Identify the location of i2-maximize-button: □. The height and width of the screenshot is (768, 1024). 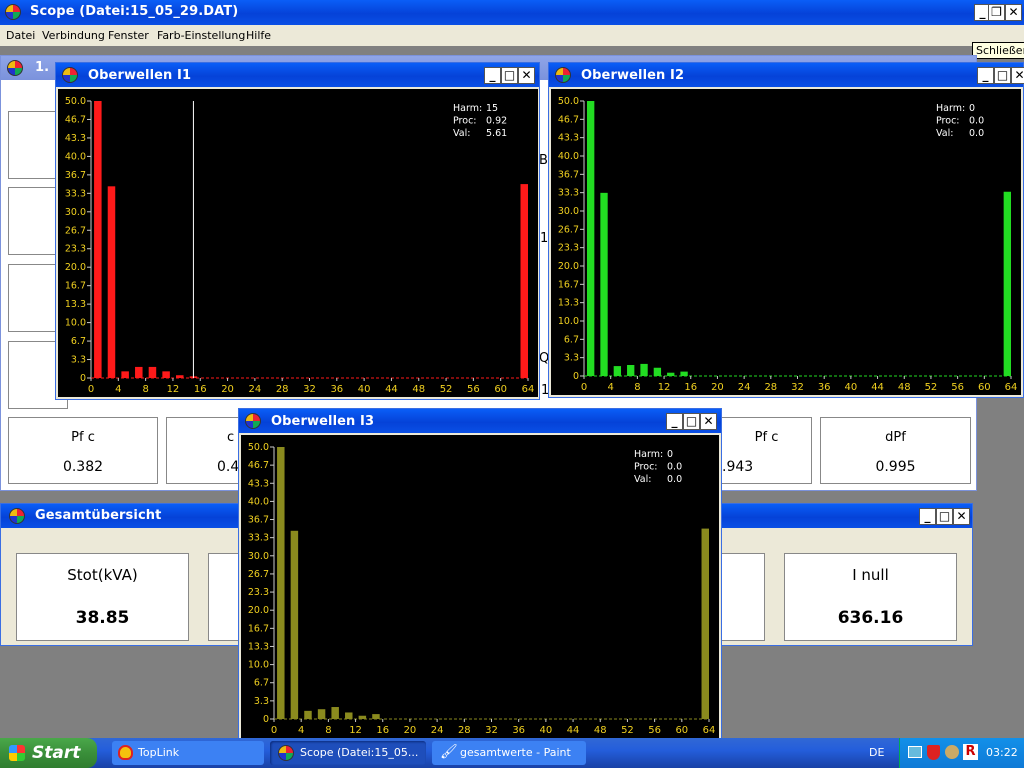
(1002, 75).